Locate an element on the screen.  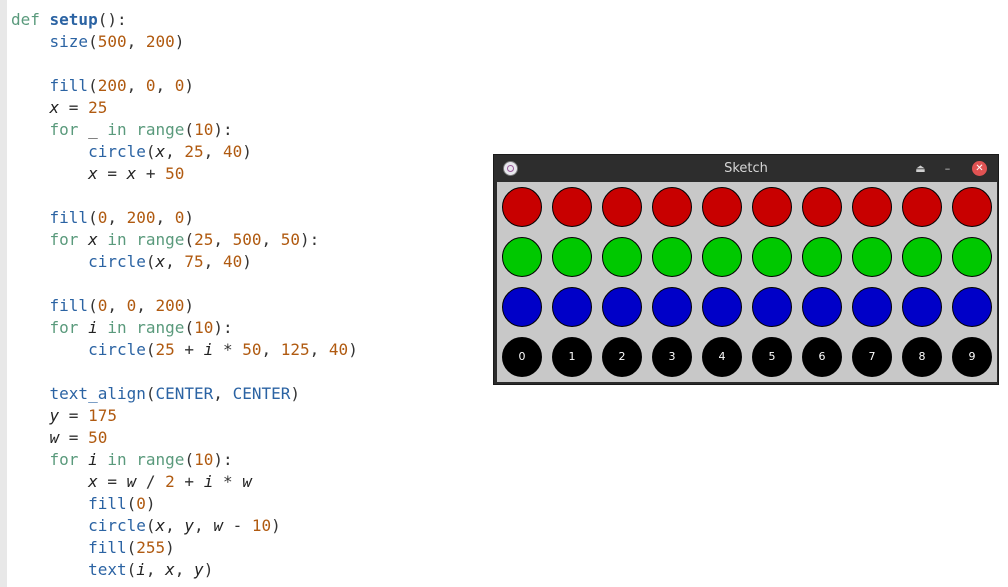
code-line: w = 50 is located at coordinates (184, 438).